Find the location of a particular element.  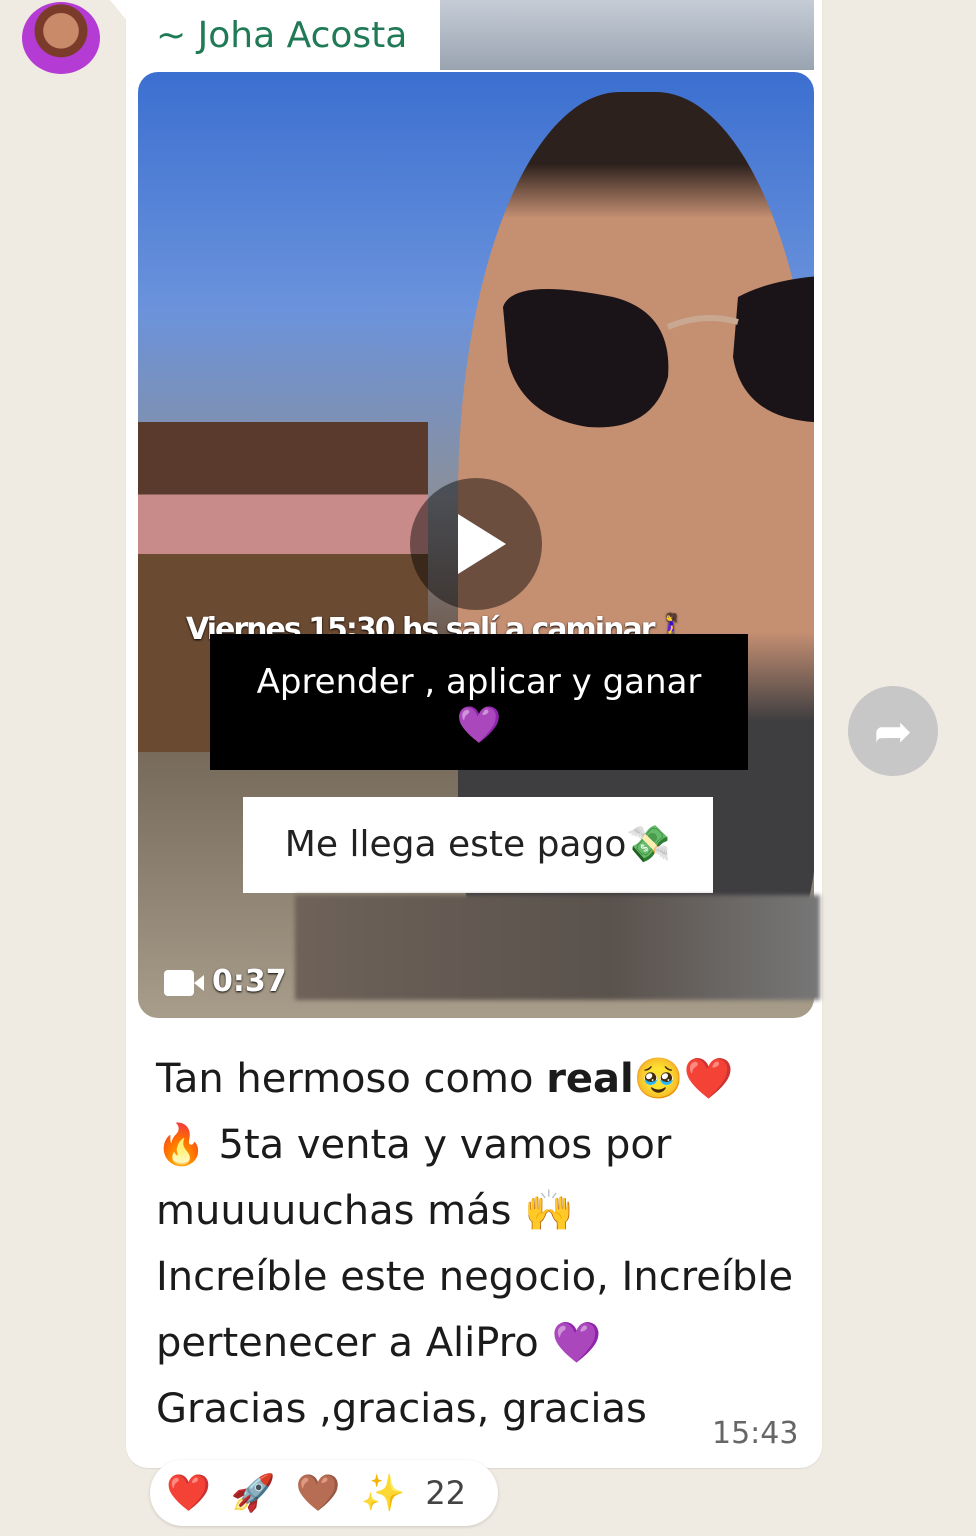

video-caption-text: Aprender , aplicar y ganar is located at coordinates (479, 682).